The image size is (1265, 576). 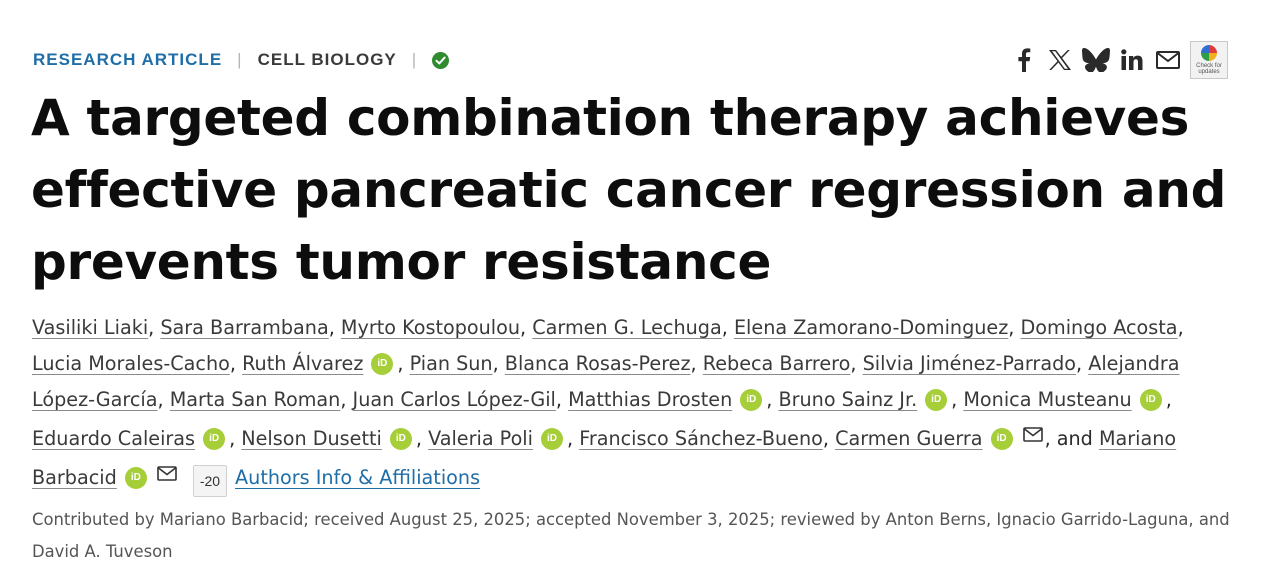 What do you see at coordinates (1132, 60) in the screenshot?
I see `linkedin-icon` at bounding box center [1132, 60].